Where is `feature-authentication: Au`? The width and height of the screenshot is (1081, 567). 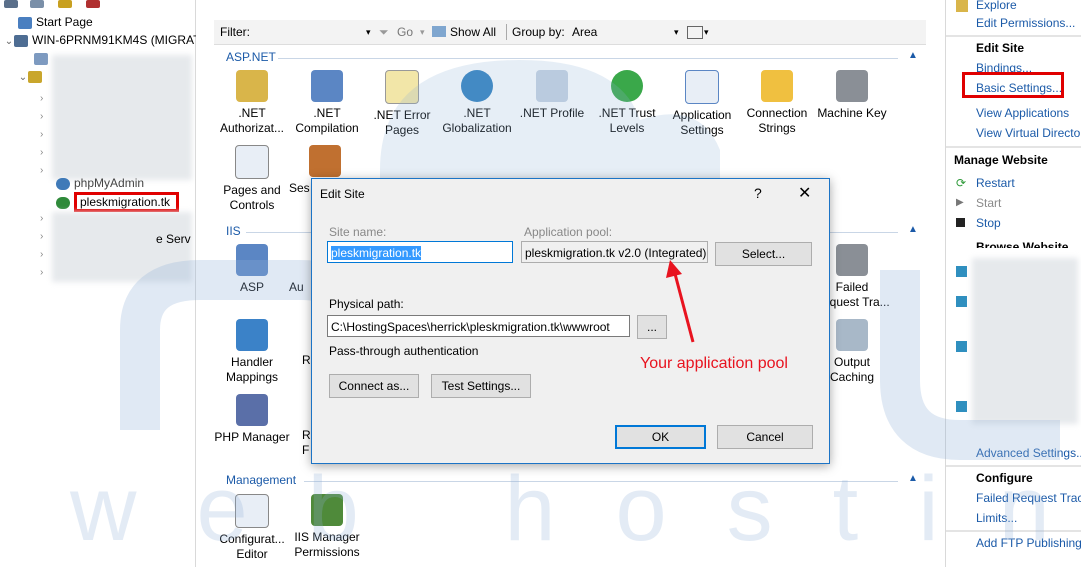 feature-authentication: Au is located at coordinates (299, 269).